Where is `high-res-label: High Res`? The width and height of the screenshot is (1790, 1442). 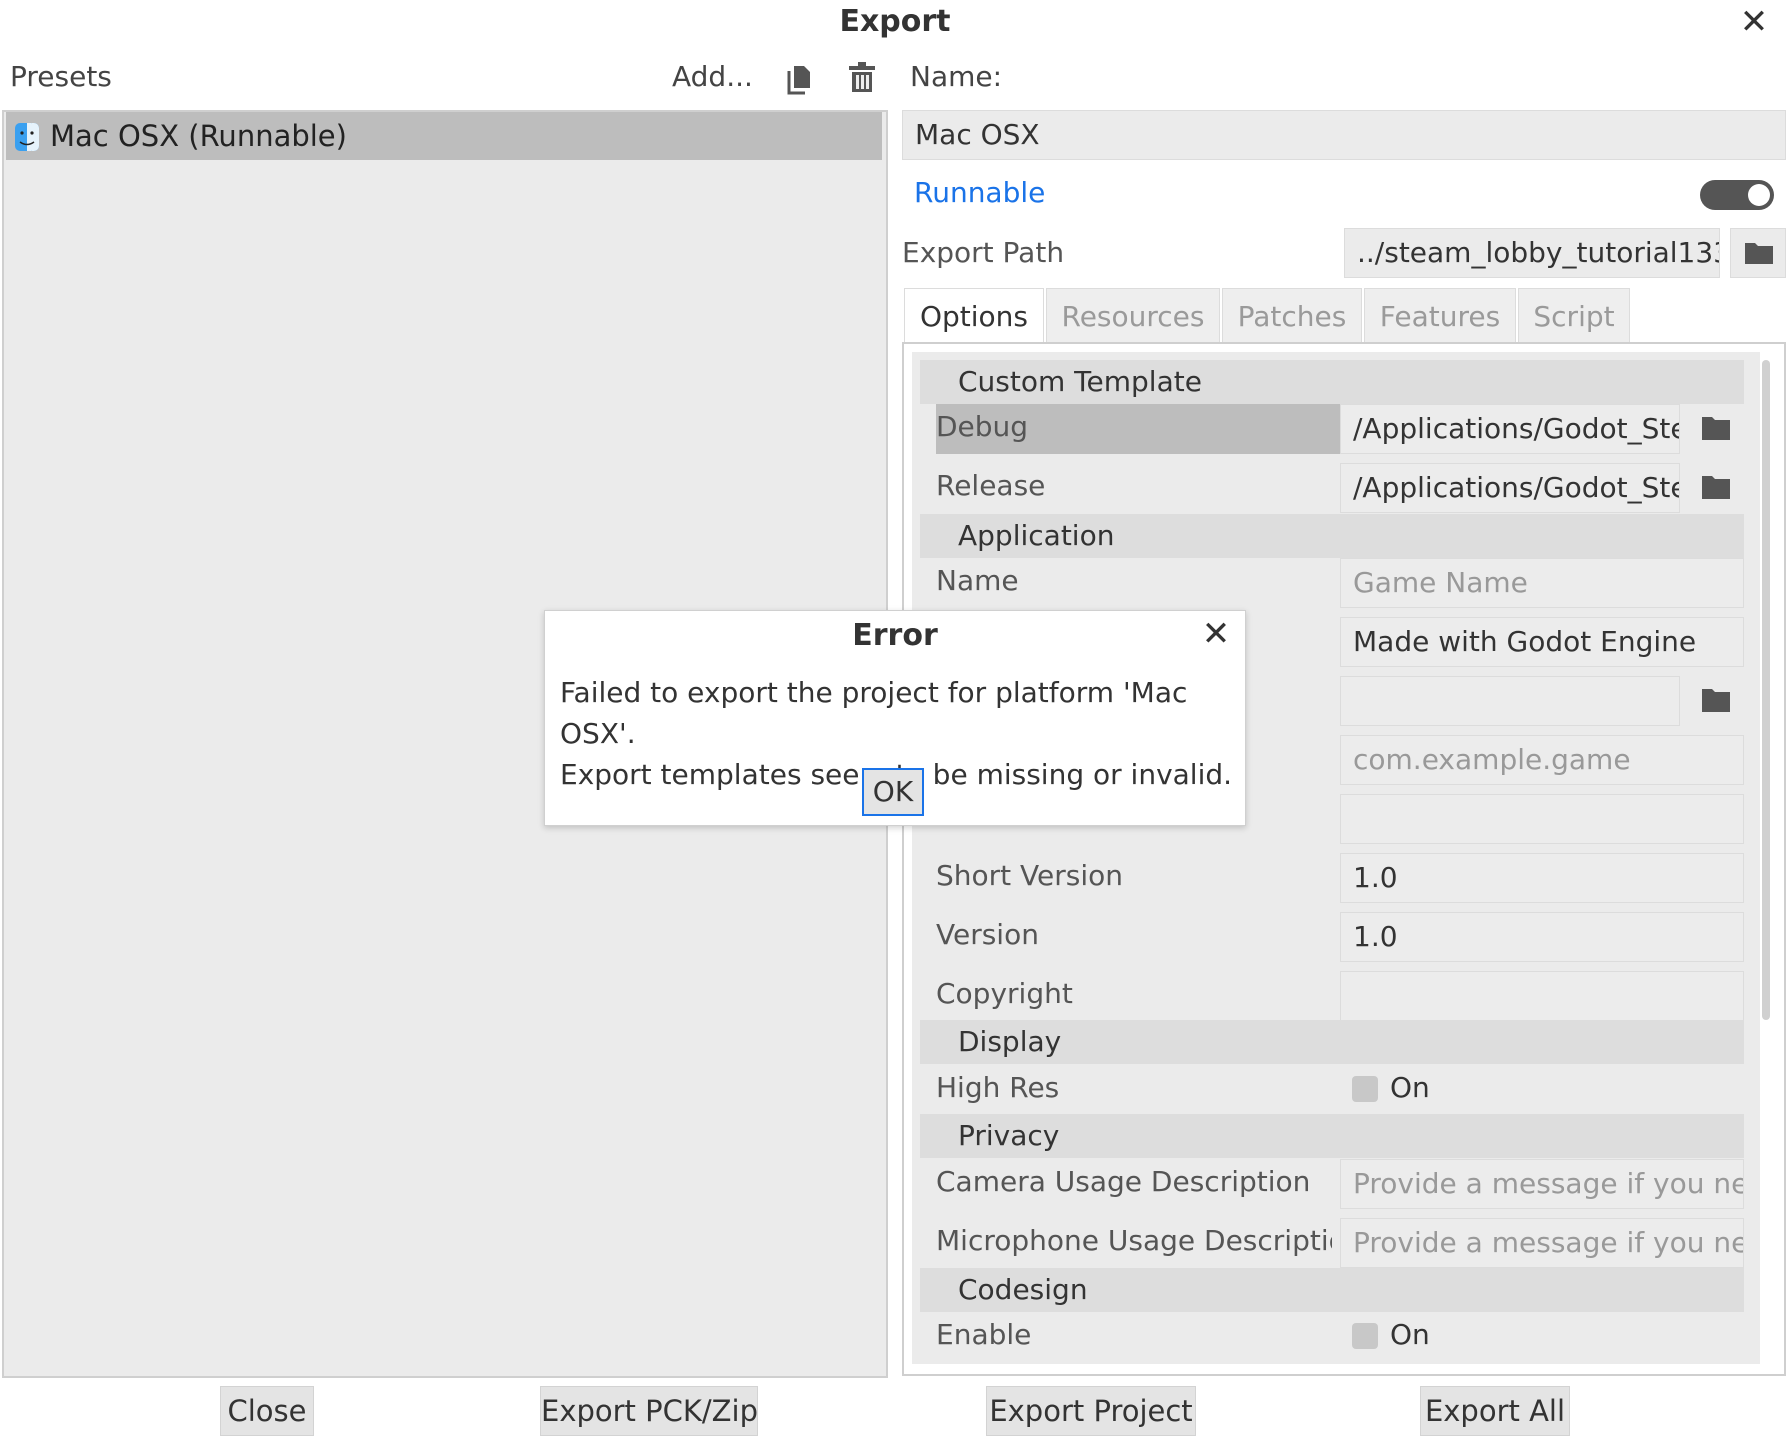 high-res-label: High Res is located at coordinates (998, 1087).